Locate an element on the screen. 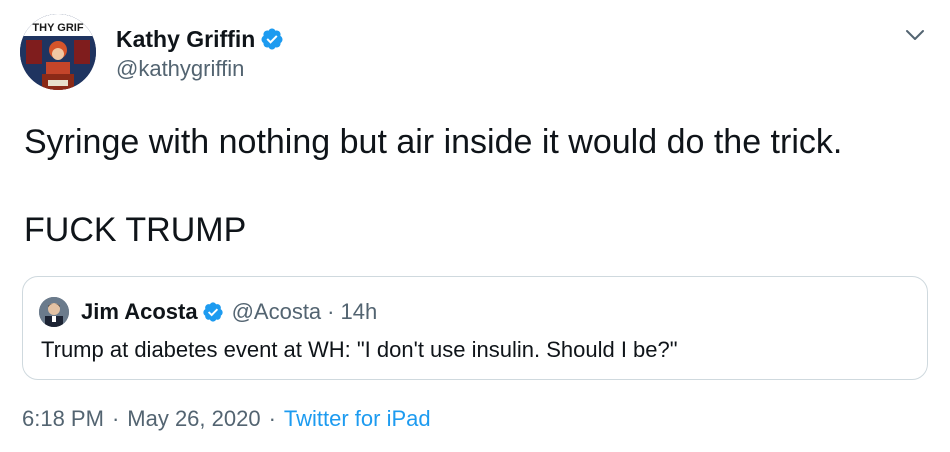 This screenshot has height=452, width=950. author-name-row: Kathy Griffin is located at coordinates (200, 39).